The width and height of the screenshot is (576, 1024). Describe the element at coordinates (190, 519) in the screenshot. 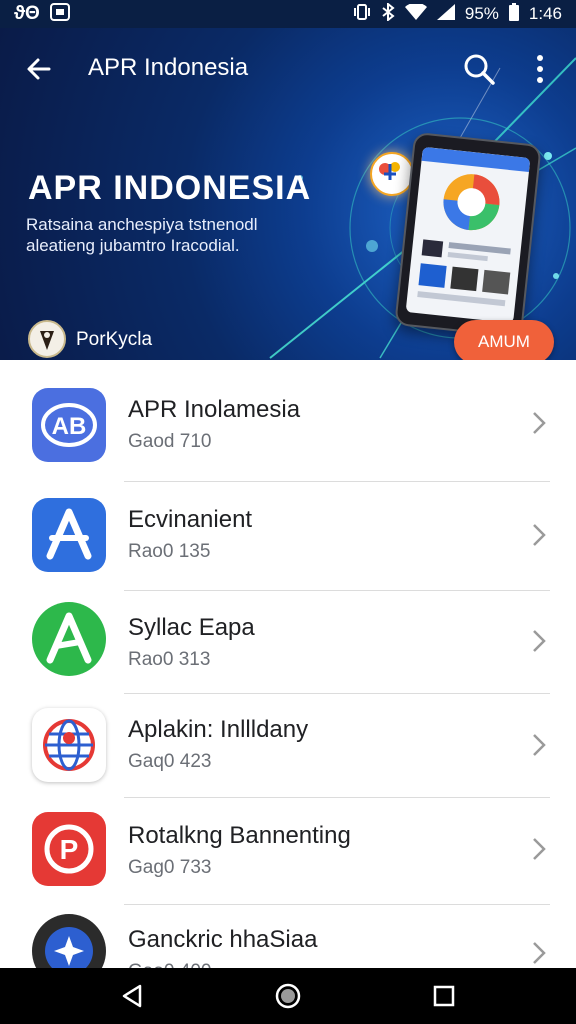

I see `app-title: Ecvinanient` at that location.